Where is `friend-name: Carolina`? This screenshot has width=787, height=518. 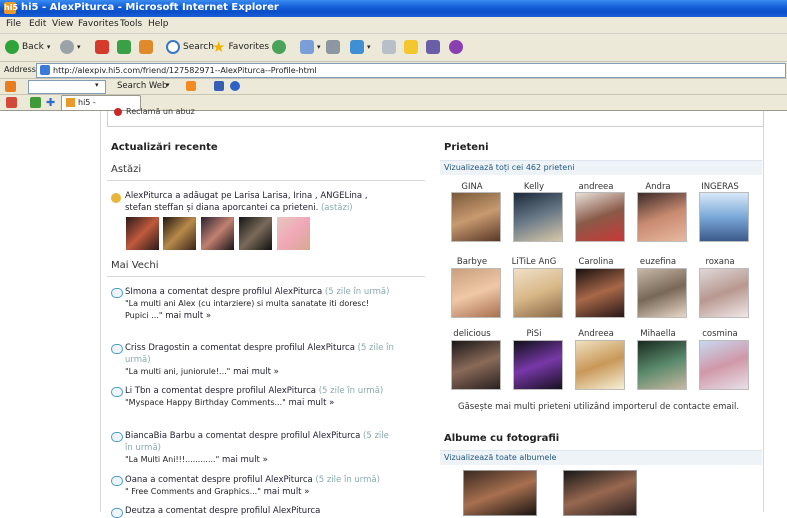
friend-name: Carolina is located at coordinates (596, 262).